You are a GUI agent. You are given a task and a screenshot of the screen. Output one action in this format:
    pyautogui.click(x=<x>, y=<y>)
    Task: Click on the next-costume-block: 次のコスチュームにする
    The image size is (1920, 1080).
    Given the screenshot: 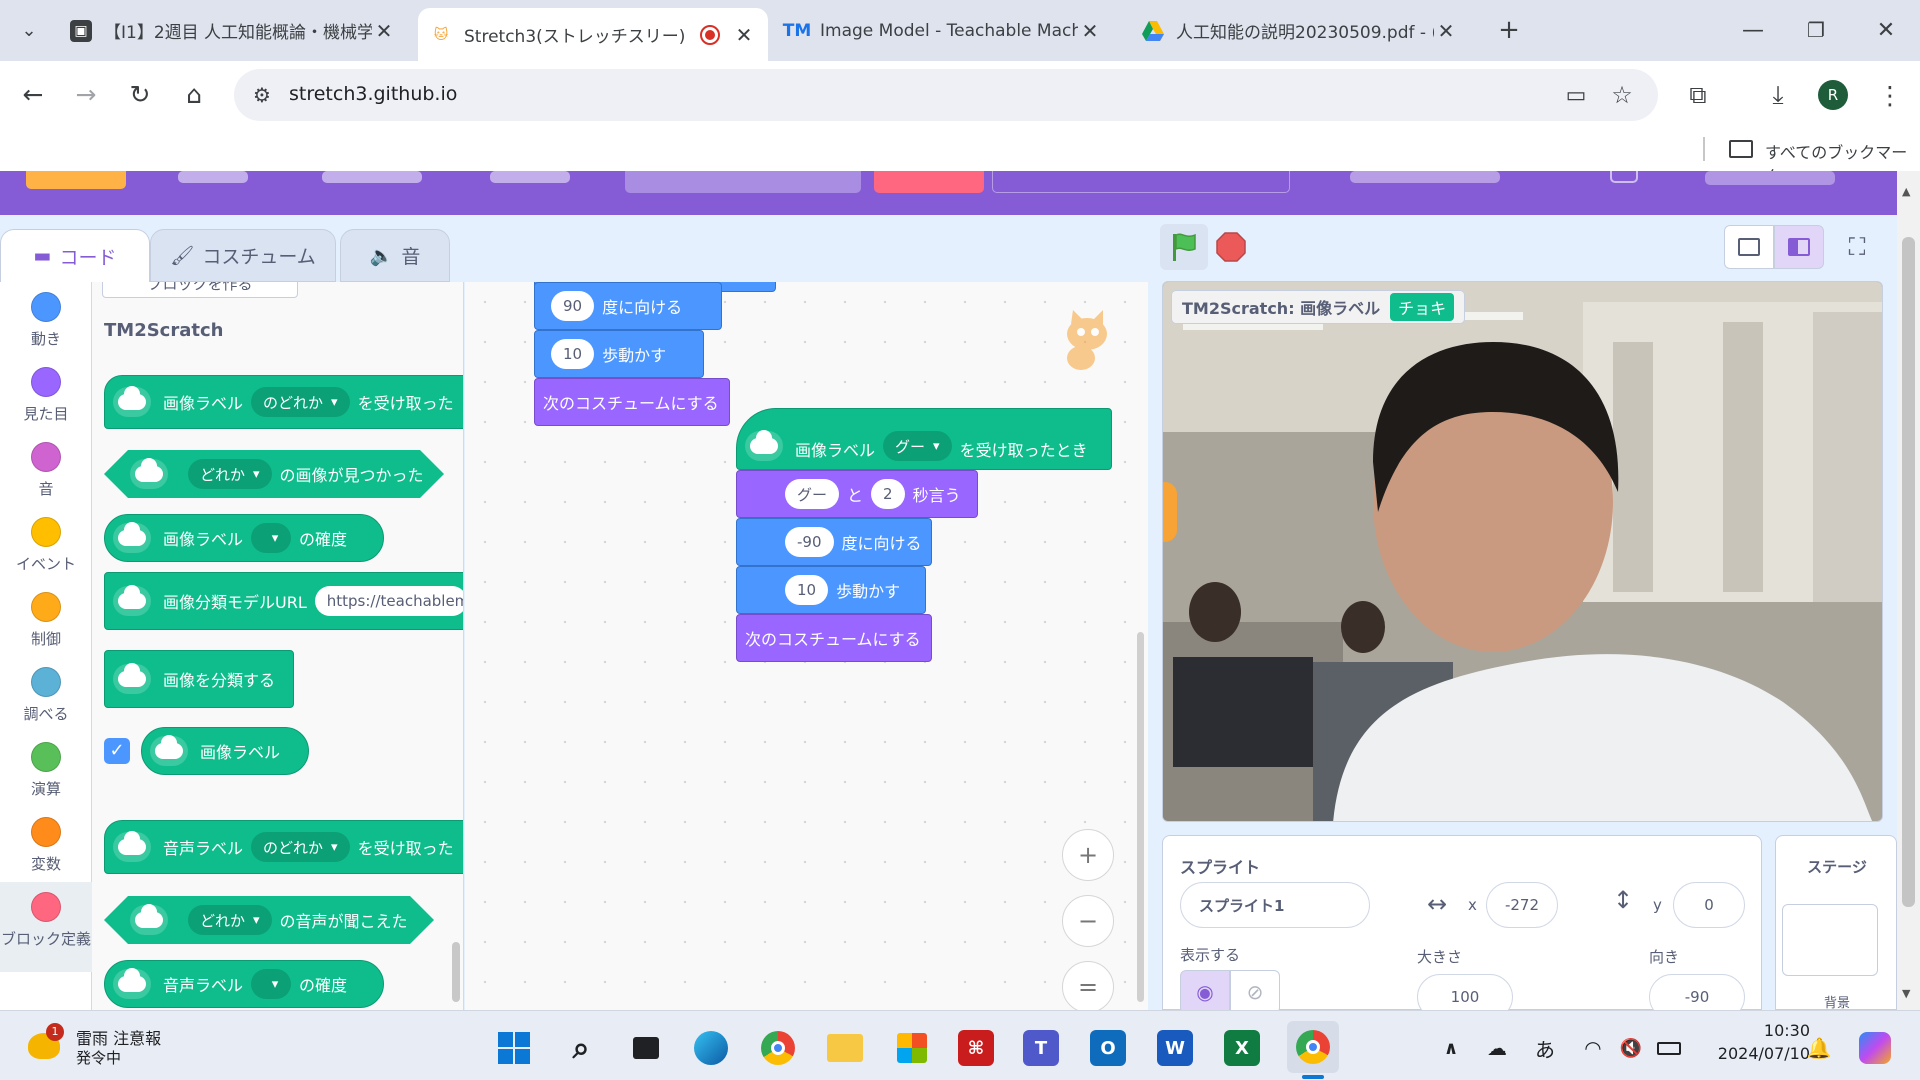 What is the action you would take?
    pyautogui.click(x=632, y=402)
    